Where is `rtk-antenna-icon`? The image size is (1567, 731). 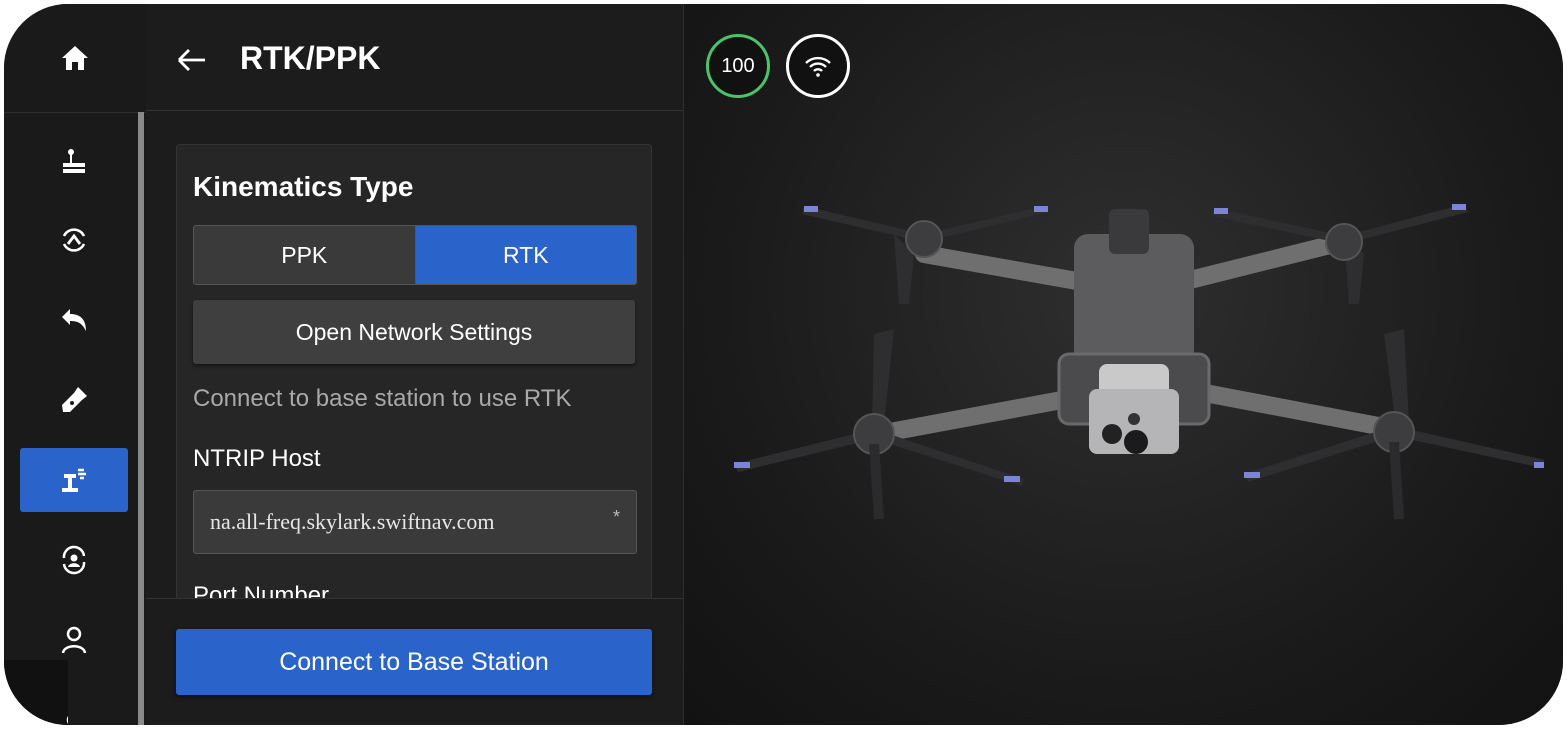
rtk-antenna-icon is located at coordinates (74, 480).